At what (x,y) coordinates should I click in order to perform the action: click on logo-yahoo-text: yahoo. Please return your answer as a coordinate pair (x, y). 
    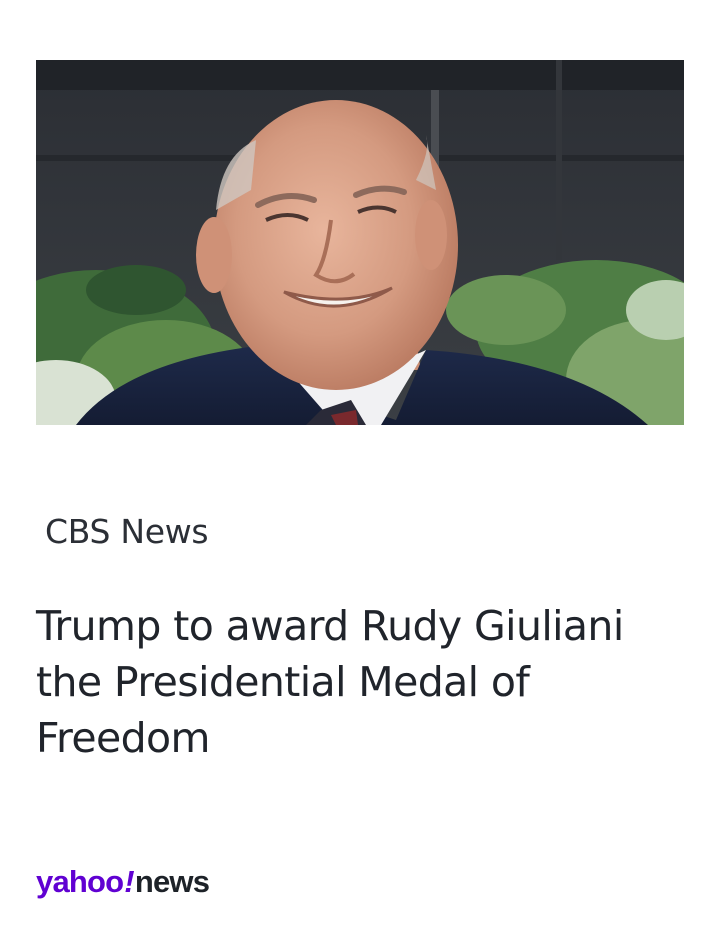
    Looking at the image, I should click on (80, 881).